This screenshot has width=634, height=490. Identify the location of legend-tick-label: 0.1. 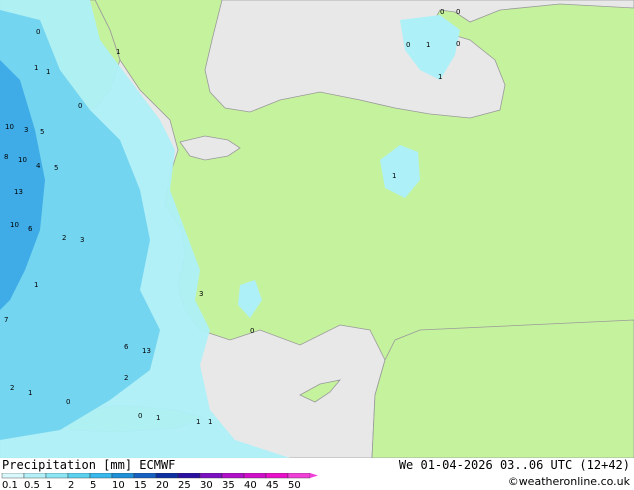
(10, 485).